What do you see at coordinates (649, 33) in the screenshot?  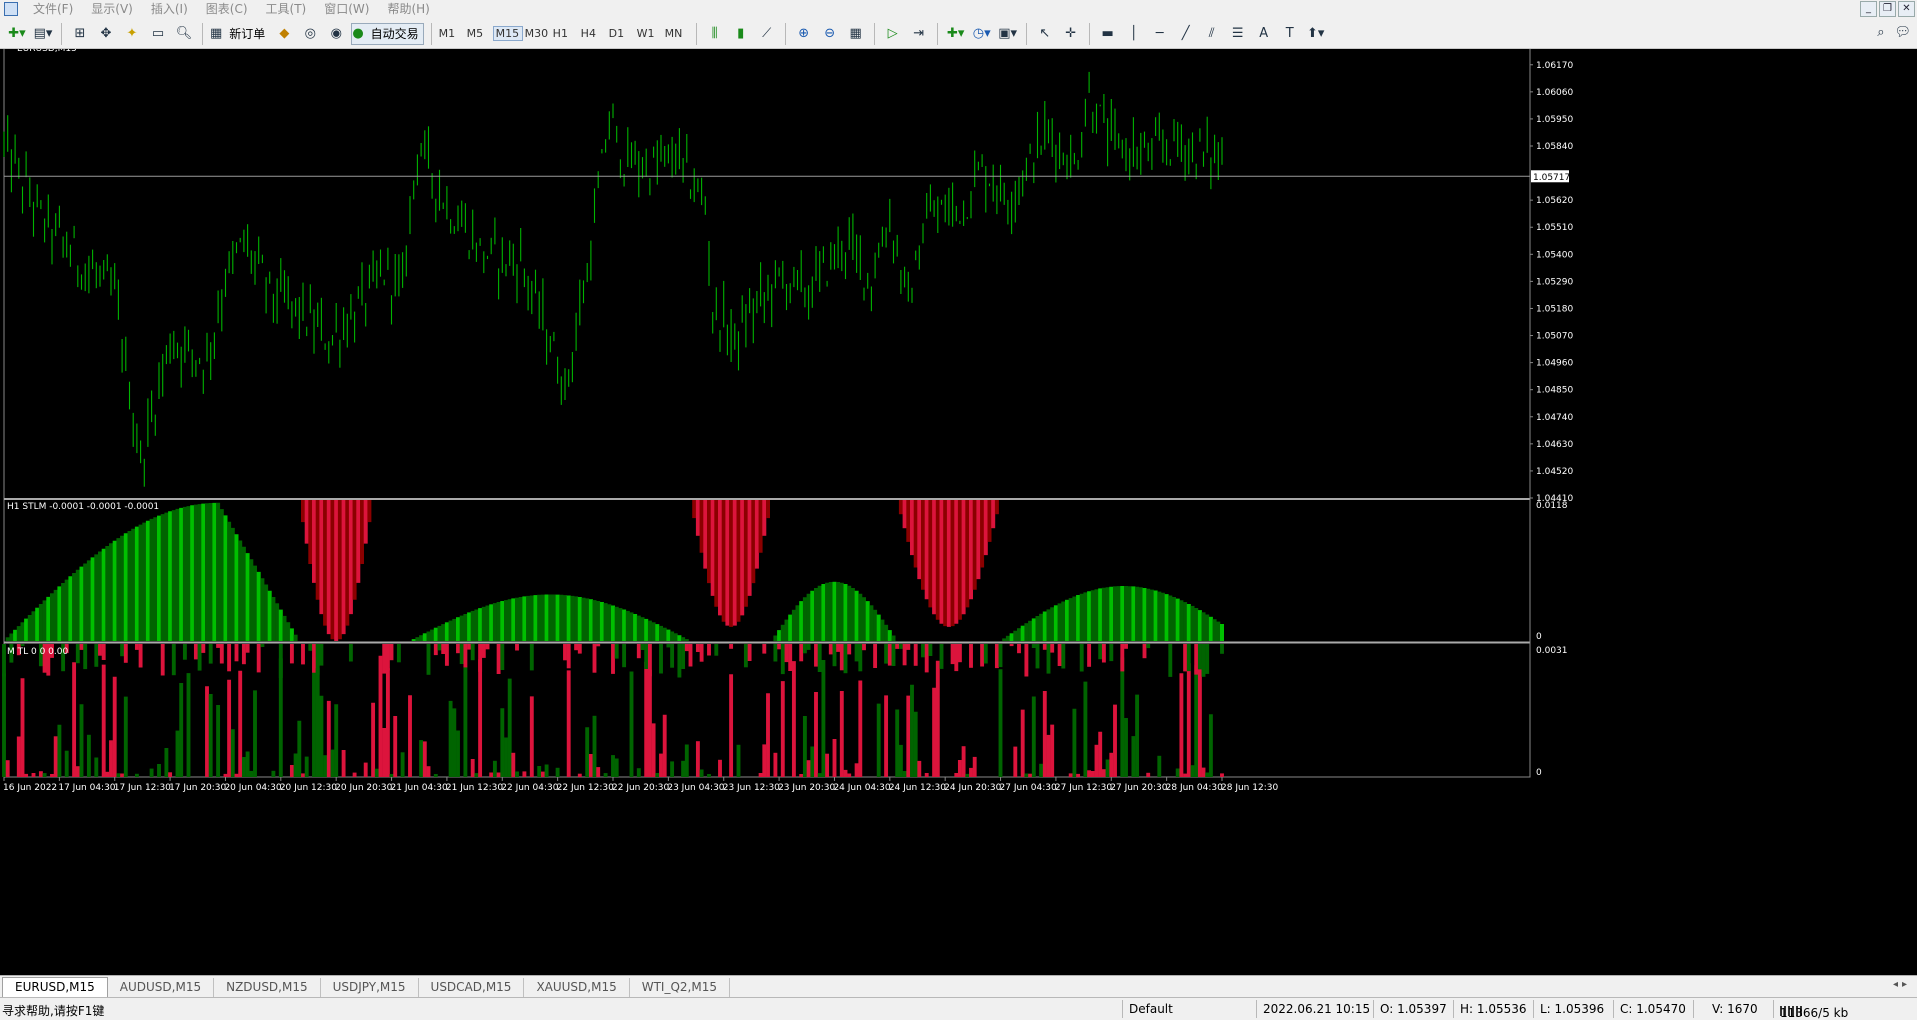 I see `timeframe-w1: W1` at bounding box center [649, 33].